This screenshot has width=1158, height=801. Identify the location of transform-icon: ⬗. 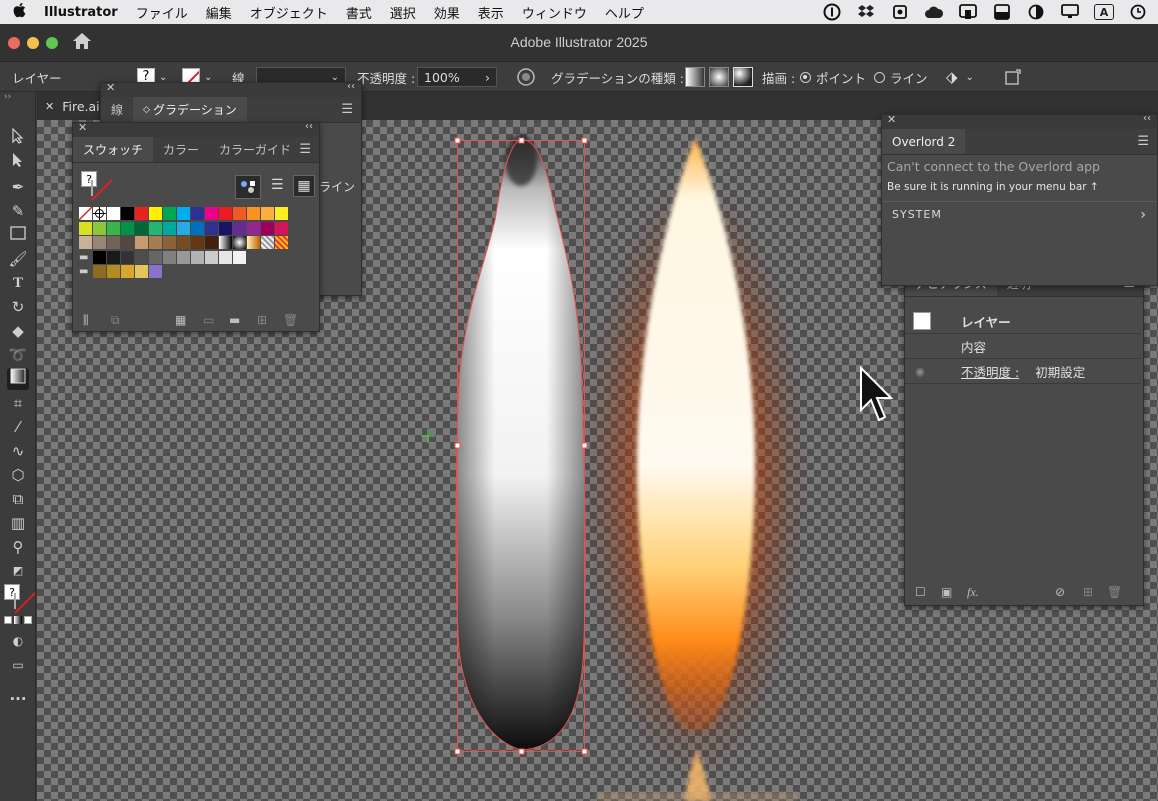
(952, 77).